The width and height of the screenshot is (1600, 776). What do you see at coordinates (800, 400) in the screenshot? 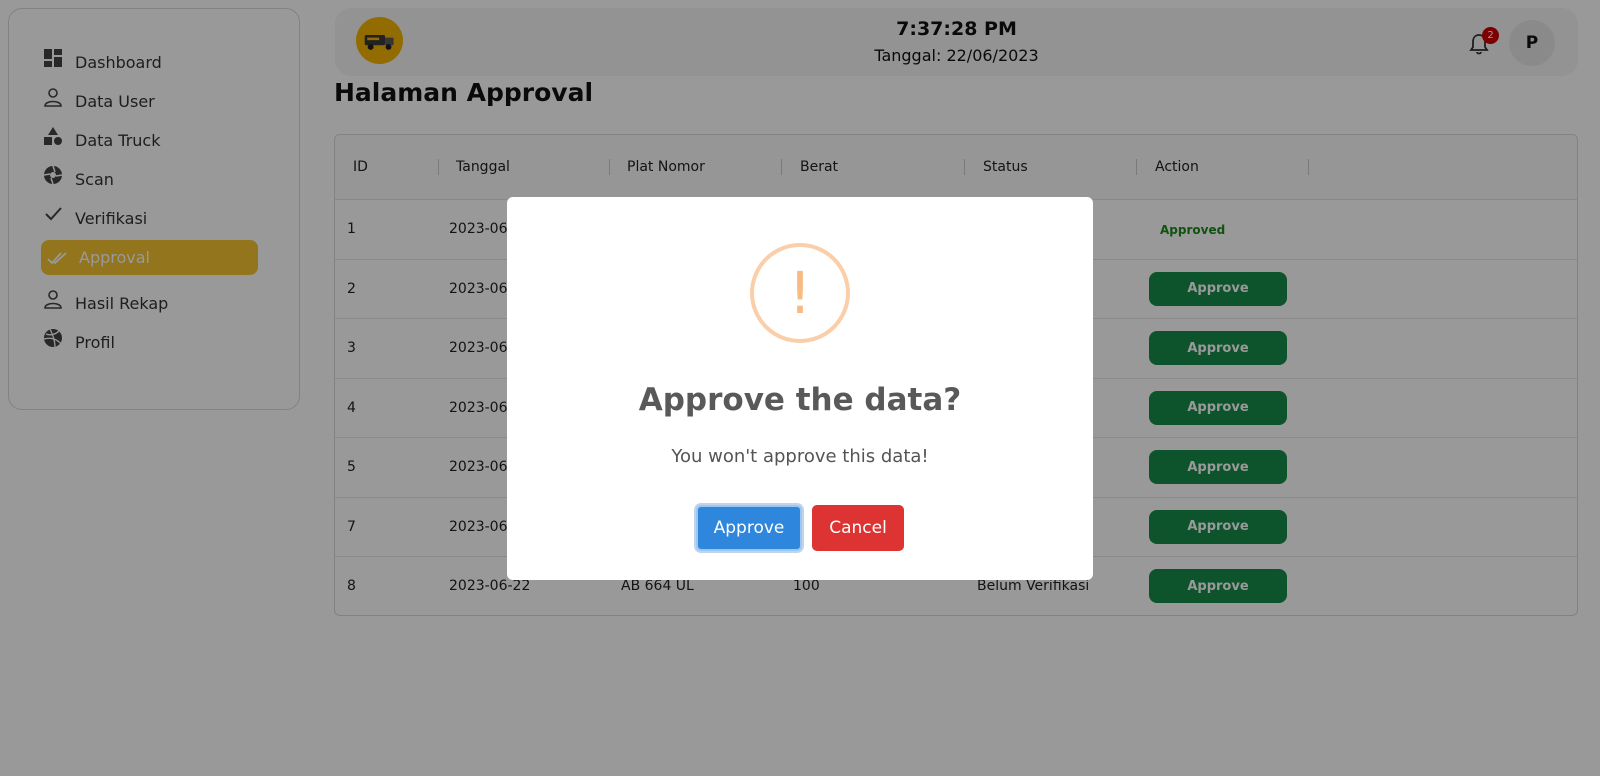
I see `dialog-title: Approve the data?` at bounding box center [800, 400].